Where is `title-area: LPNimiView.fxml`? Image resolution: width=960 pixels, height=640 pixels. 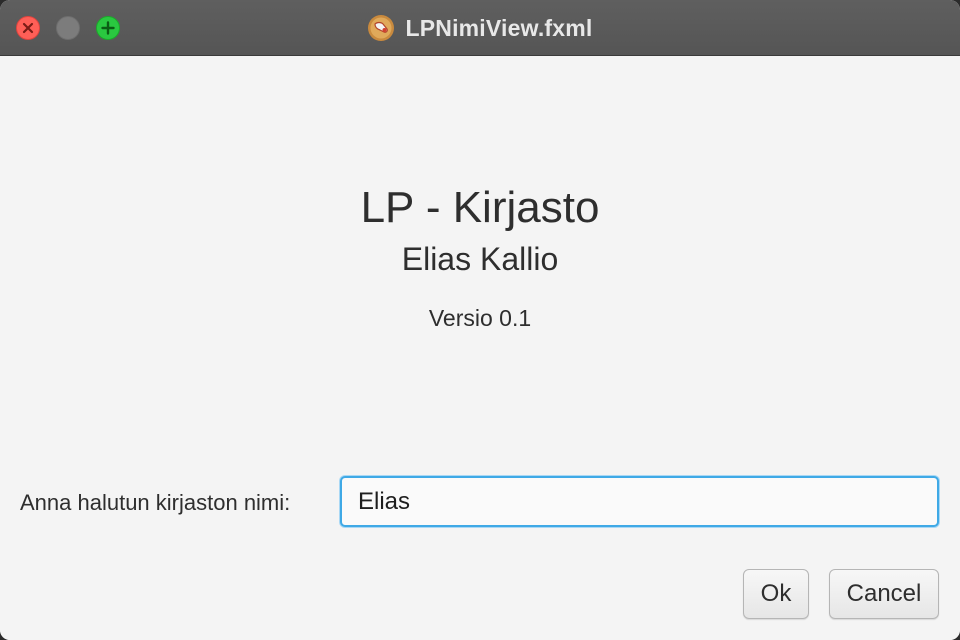
title-area: LPNimiView.fxml is located at coordinates (480, 28).